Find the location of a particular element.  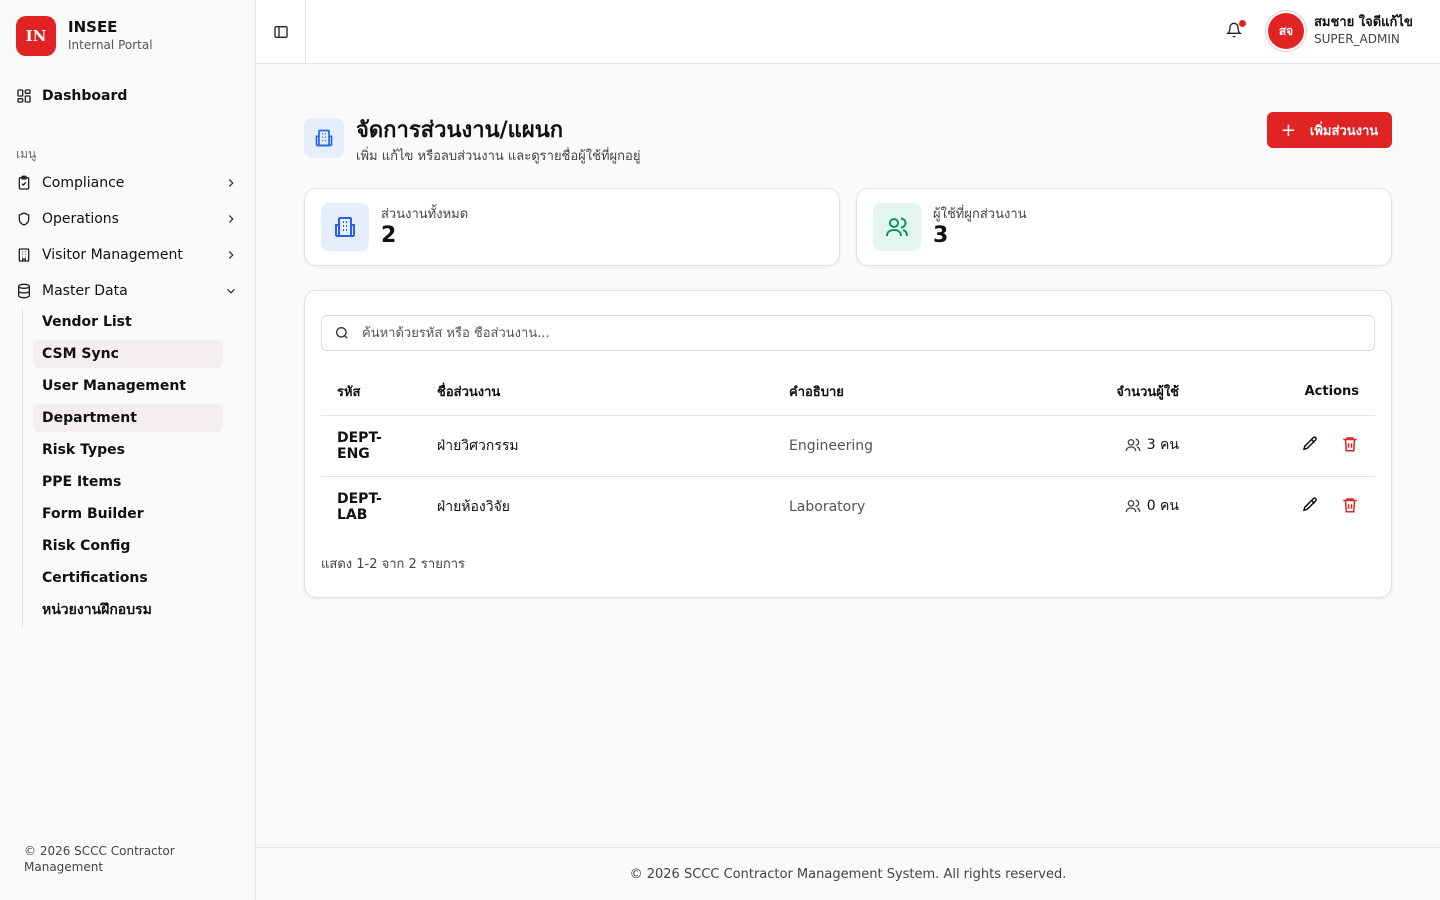

column-header-description: คำอธิบาย is located at coordinates (923, 392).